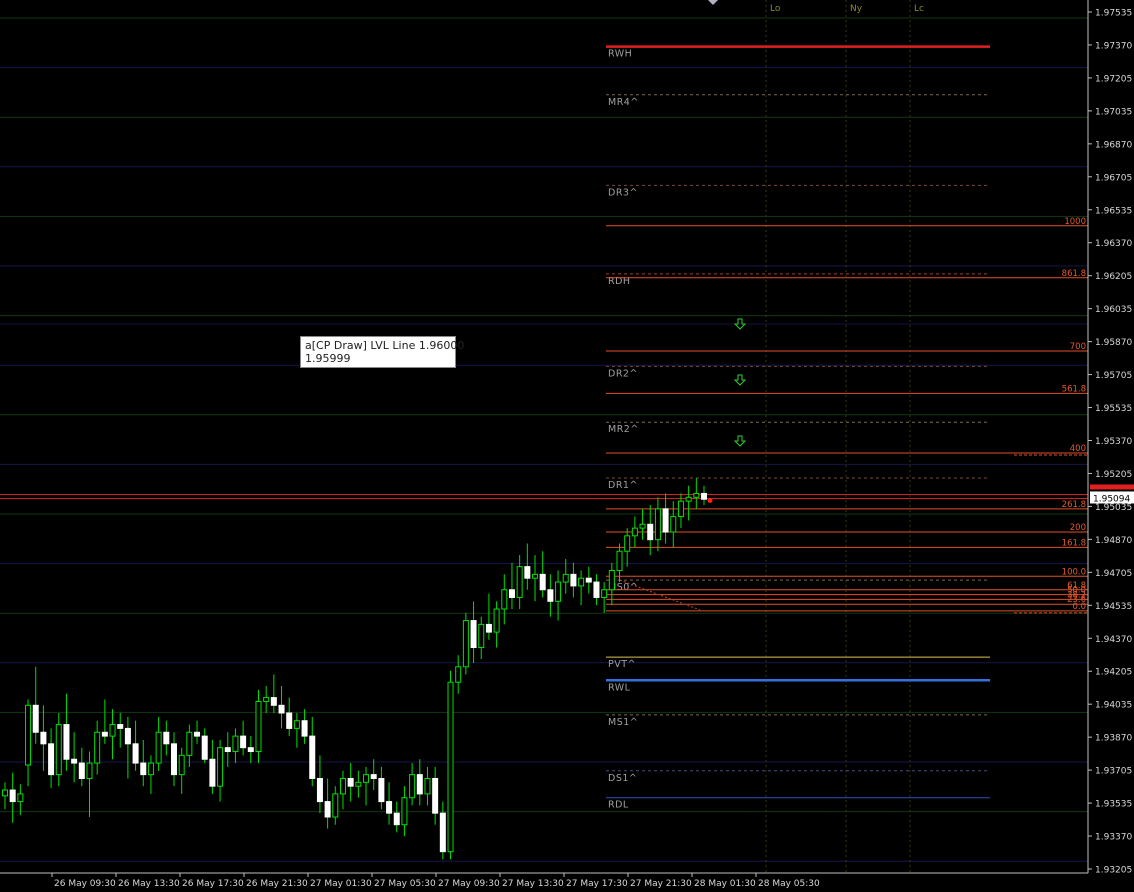  Describe the element at coordinates (533, 884) in the screenshot. I see `time-tick-label: 27 May 13:30` at that location.